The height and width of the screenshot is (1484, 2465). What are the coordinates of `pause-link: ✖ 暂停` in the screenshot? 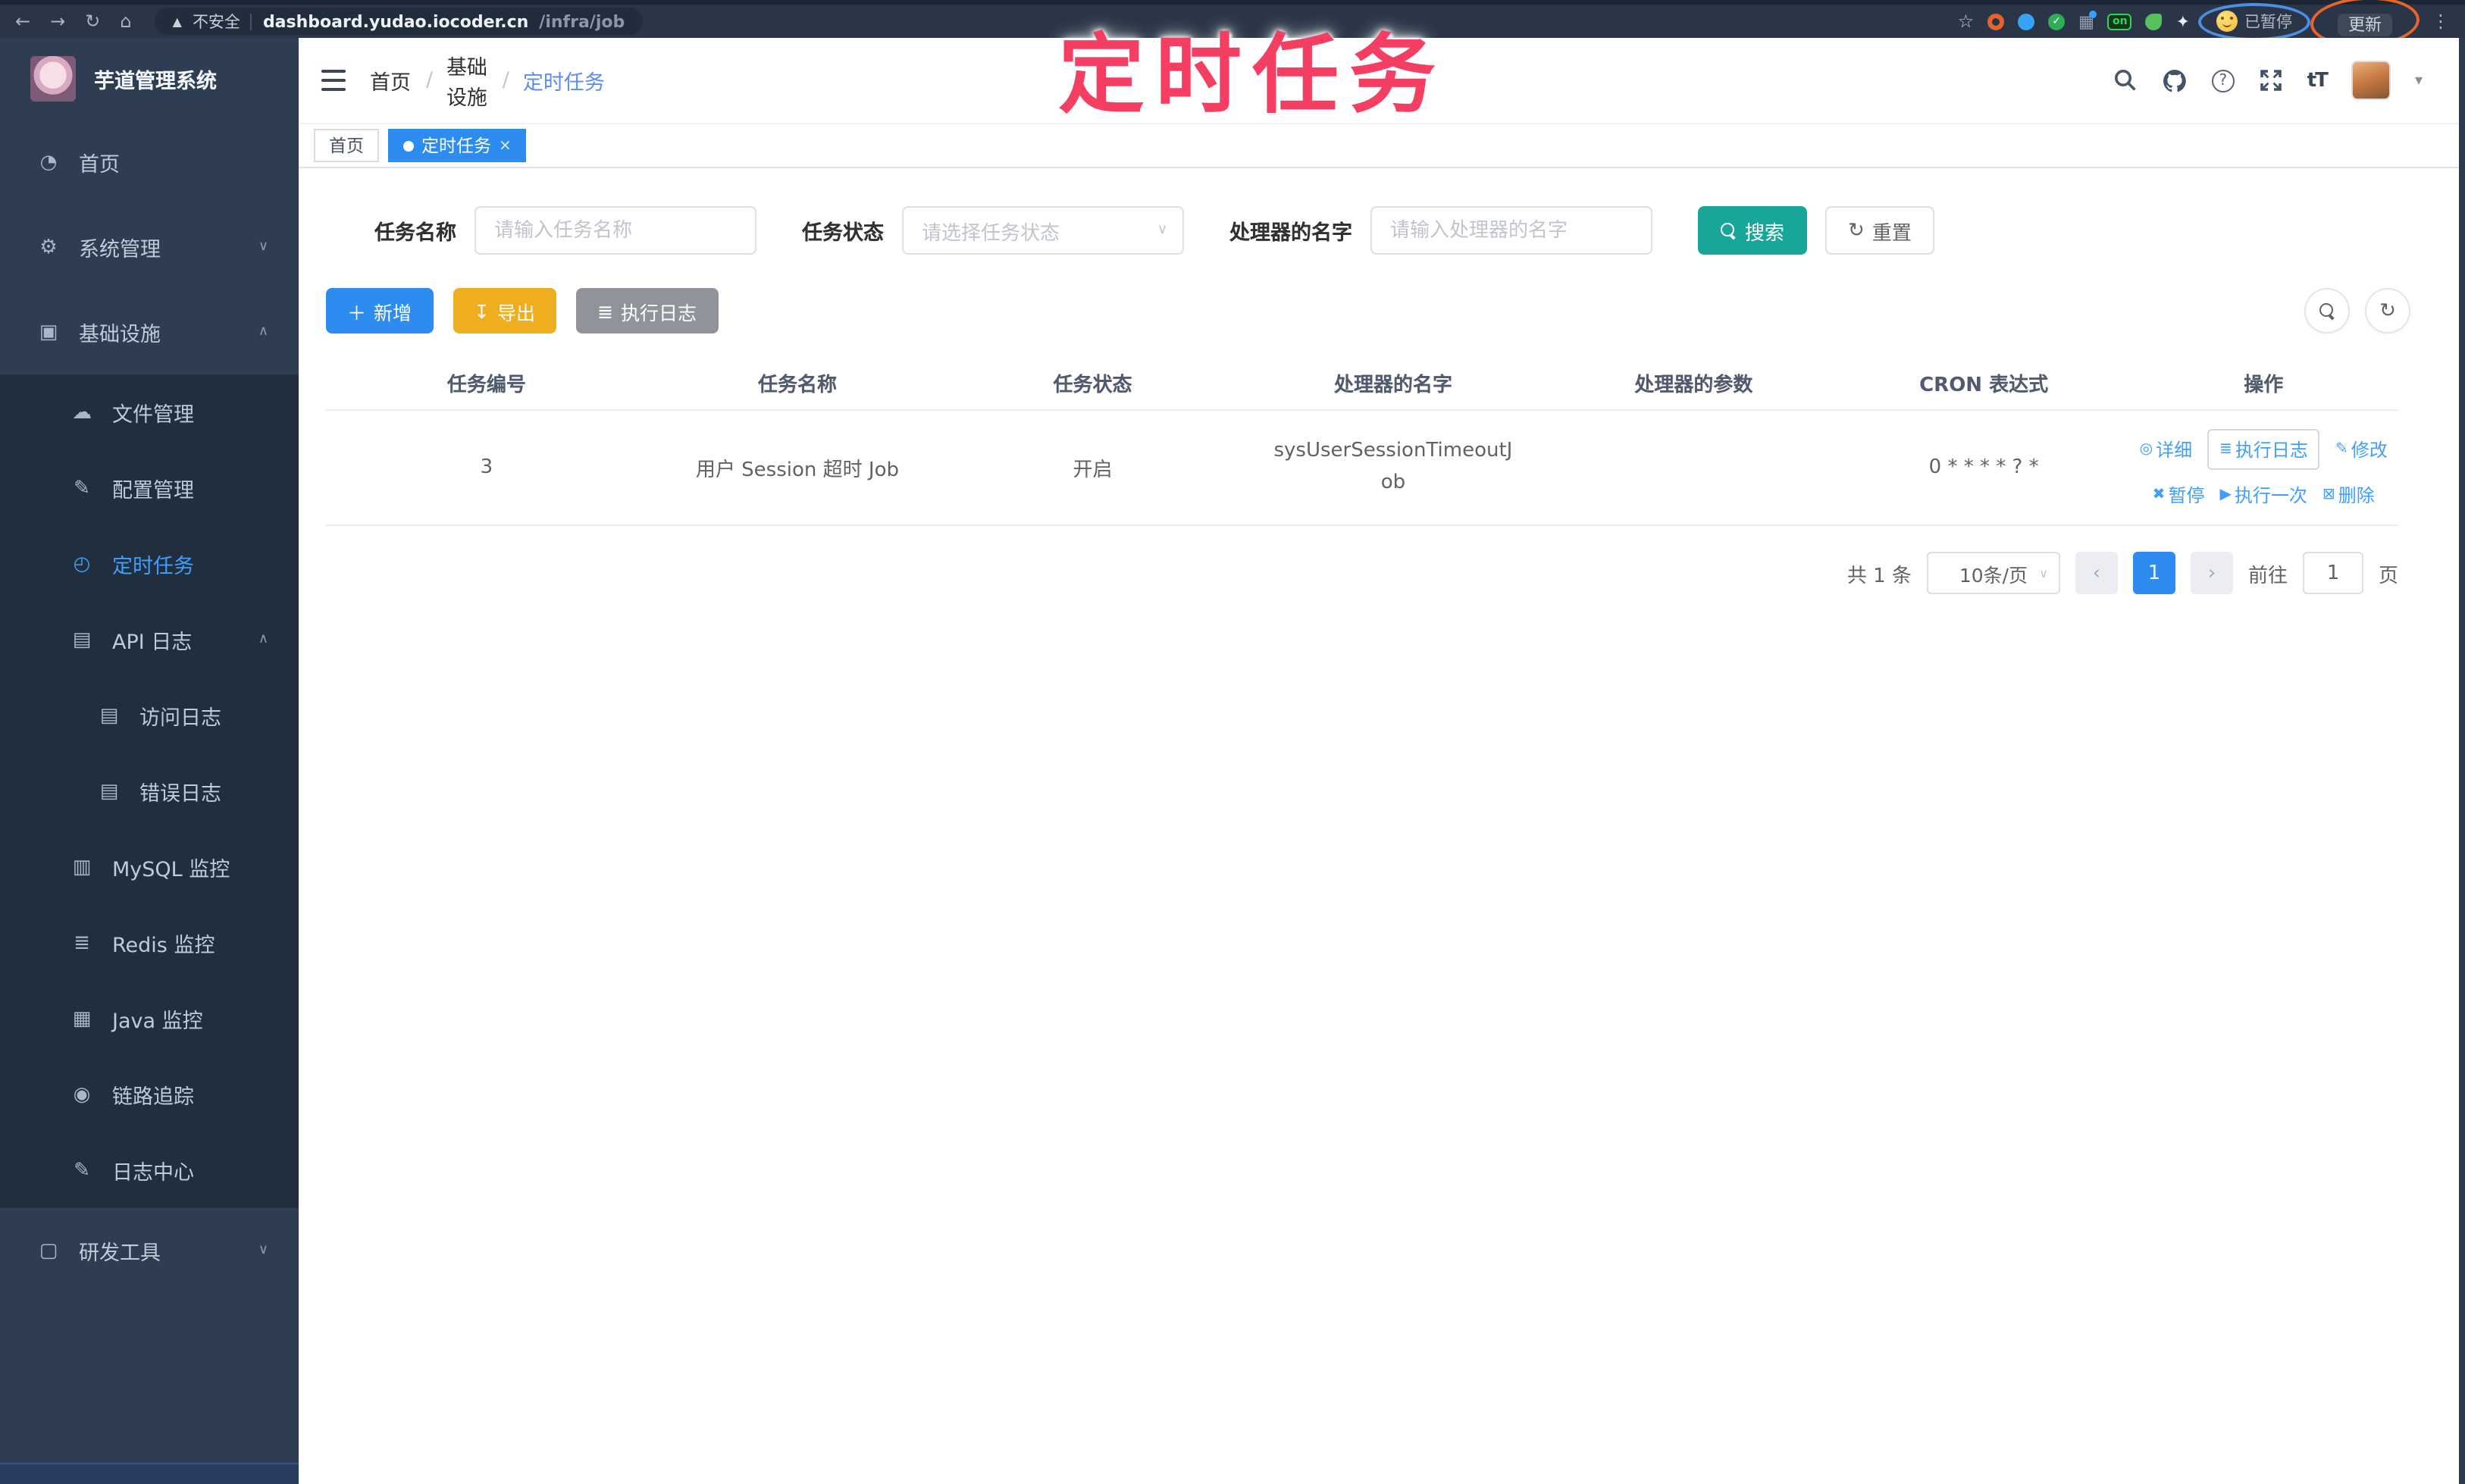 It's located at (2179, 494).